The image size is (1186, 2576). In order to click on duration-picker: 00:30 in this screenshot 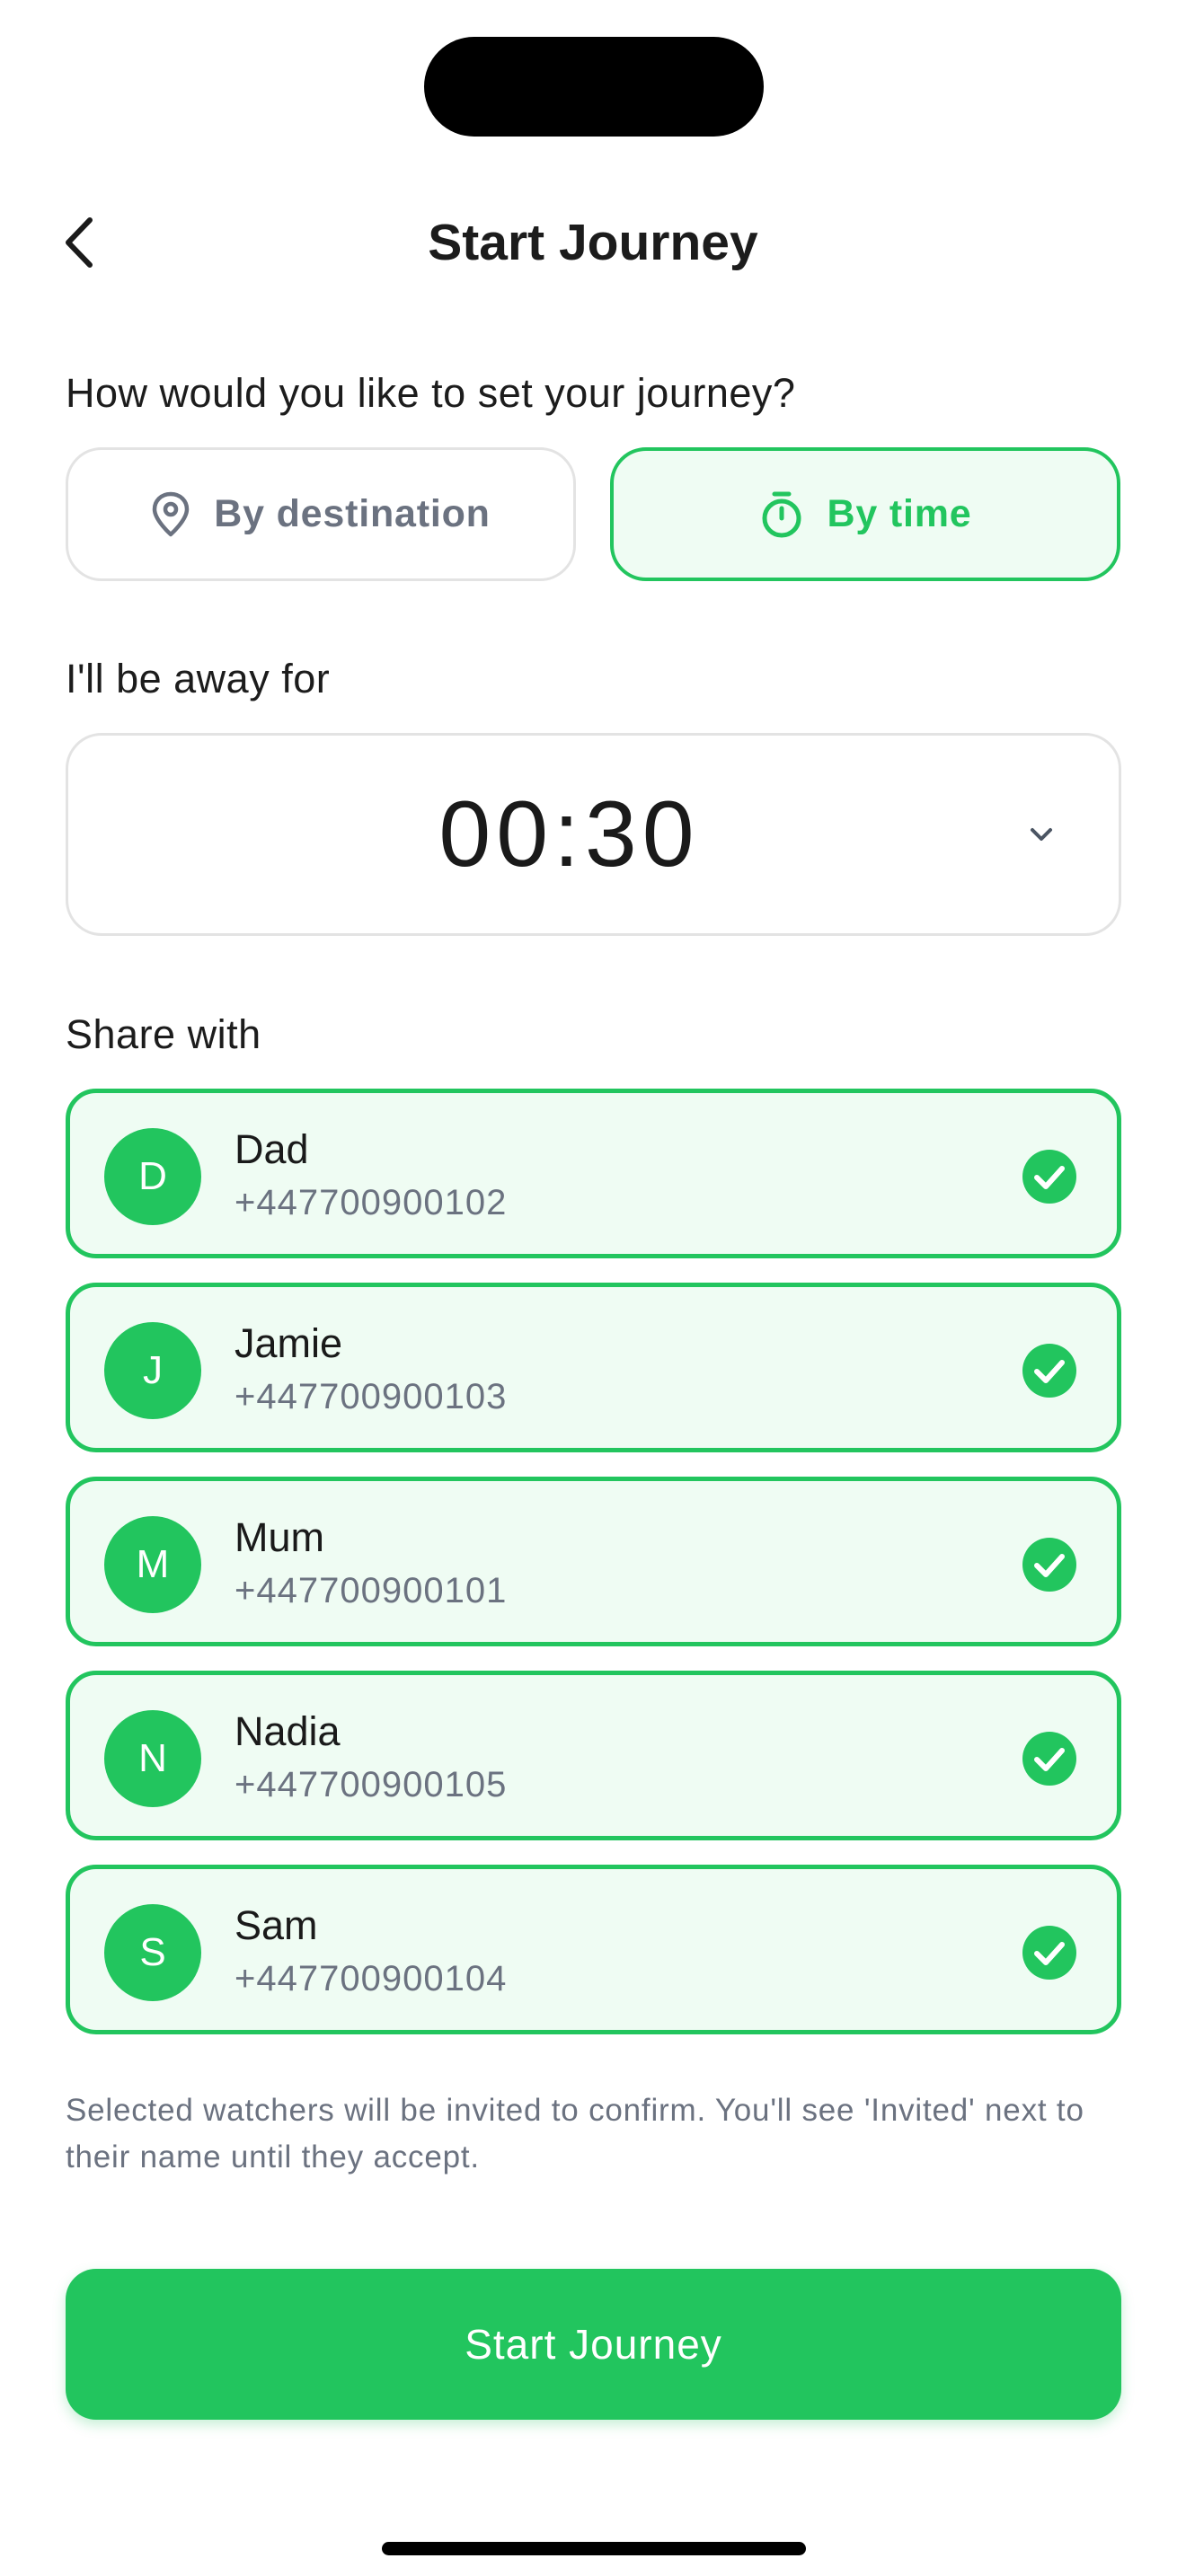, I will do `click(593, 834)`.